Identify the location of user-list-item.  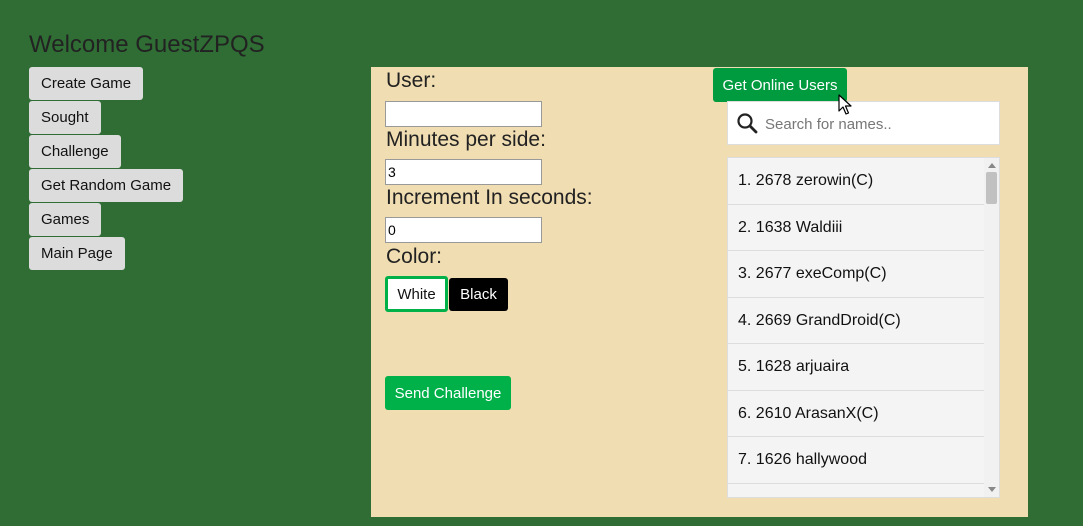
(856, 491).